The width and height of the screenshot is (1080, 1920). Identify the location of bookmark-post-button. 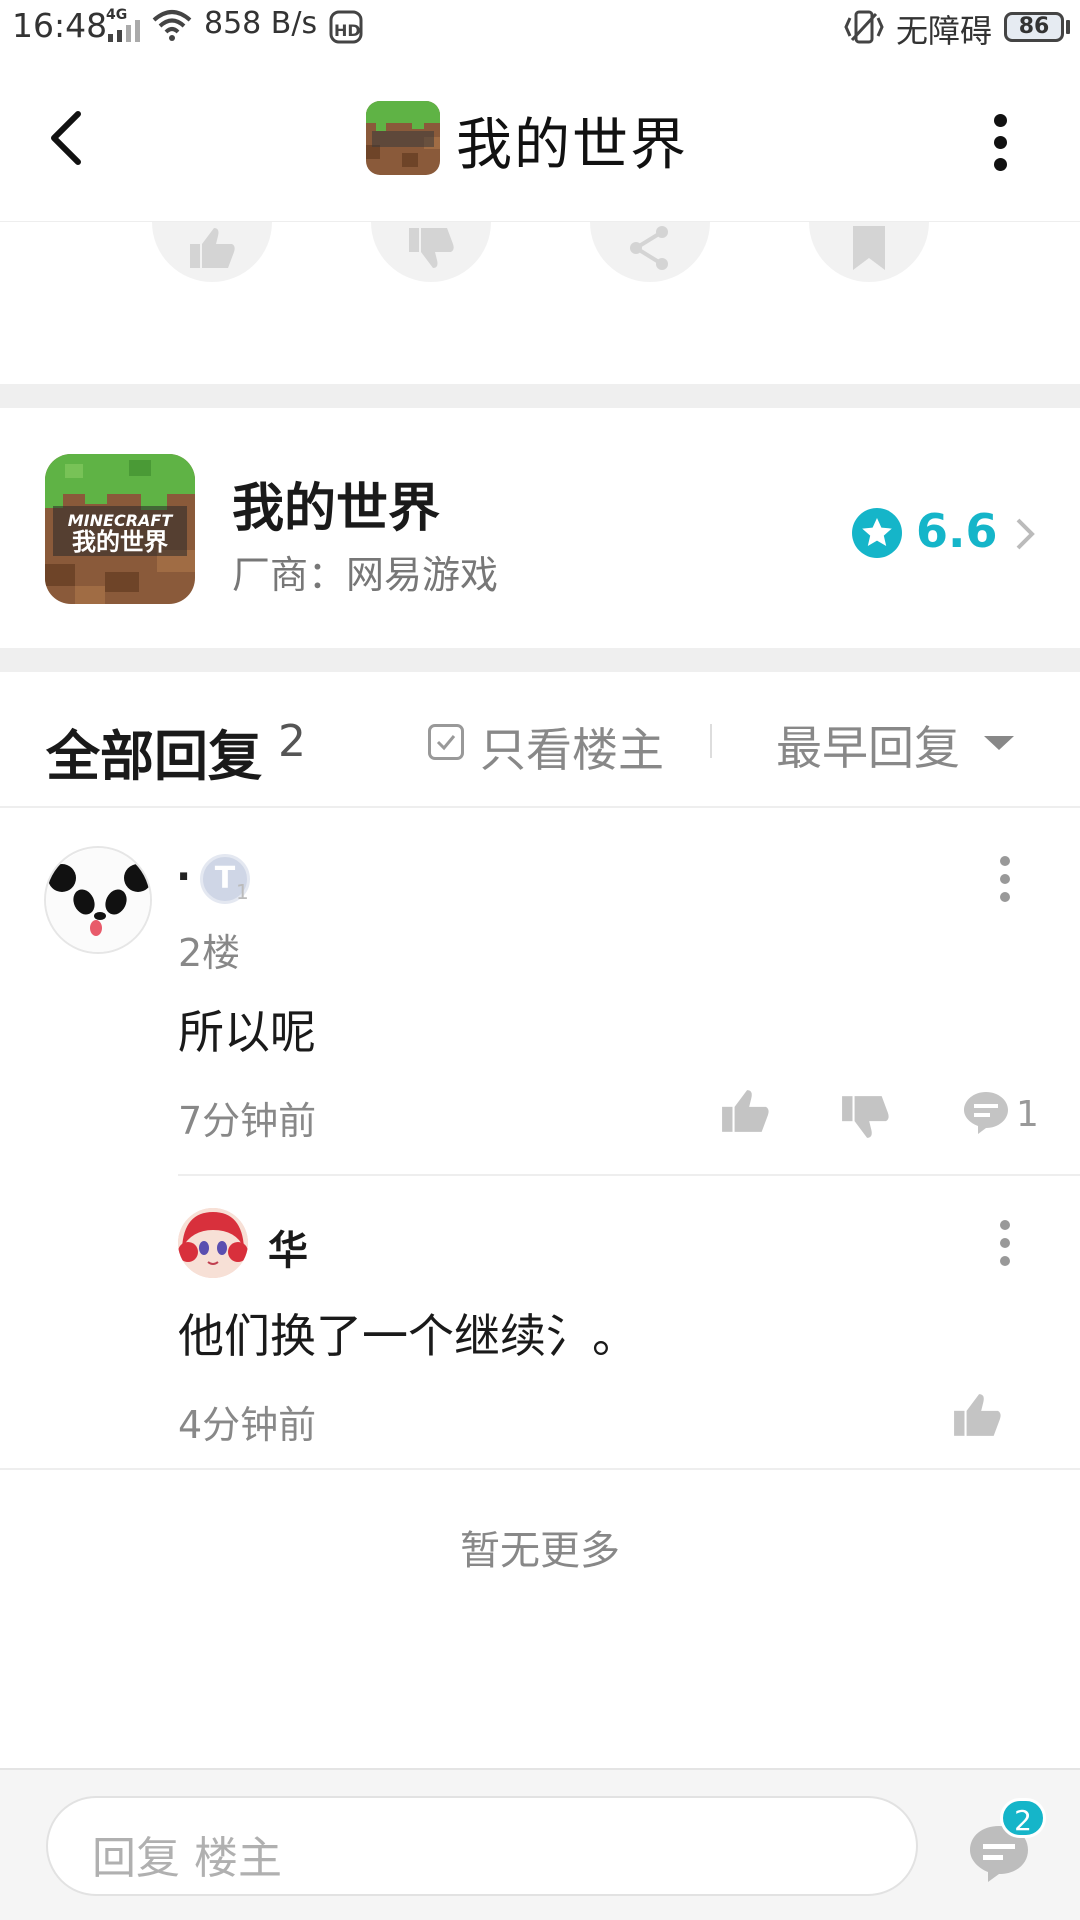
(869, 252).